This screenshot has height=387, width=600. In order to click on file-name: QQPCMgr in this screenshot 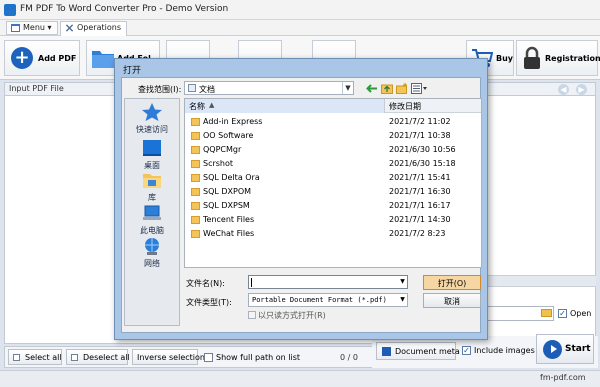, I will do `click(222, 149)`.